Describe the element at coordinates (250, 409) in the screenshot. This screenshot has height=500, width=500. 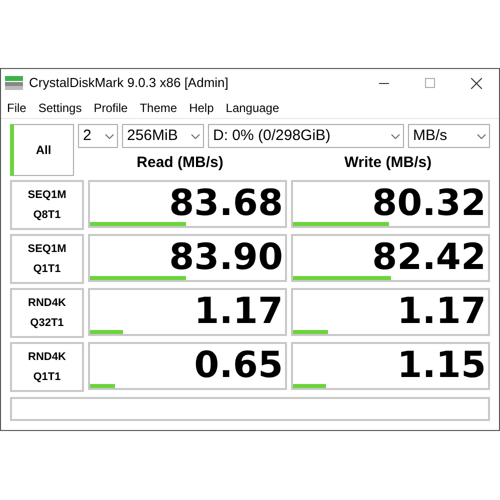
I see `comment-field` at that location.